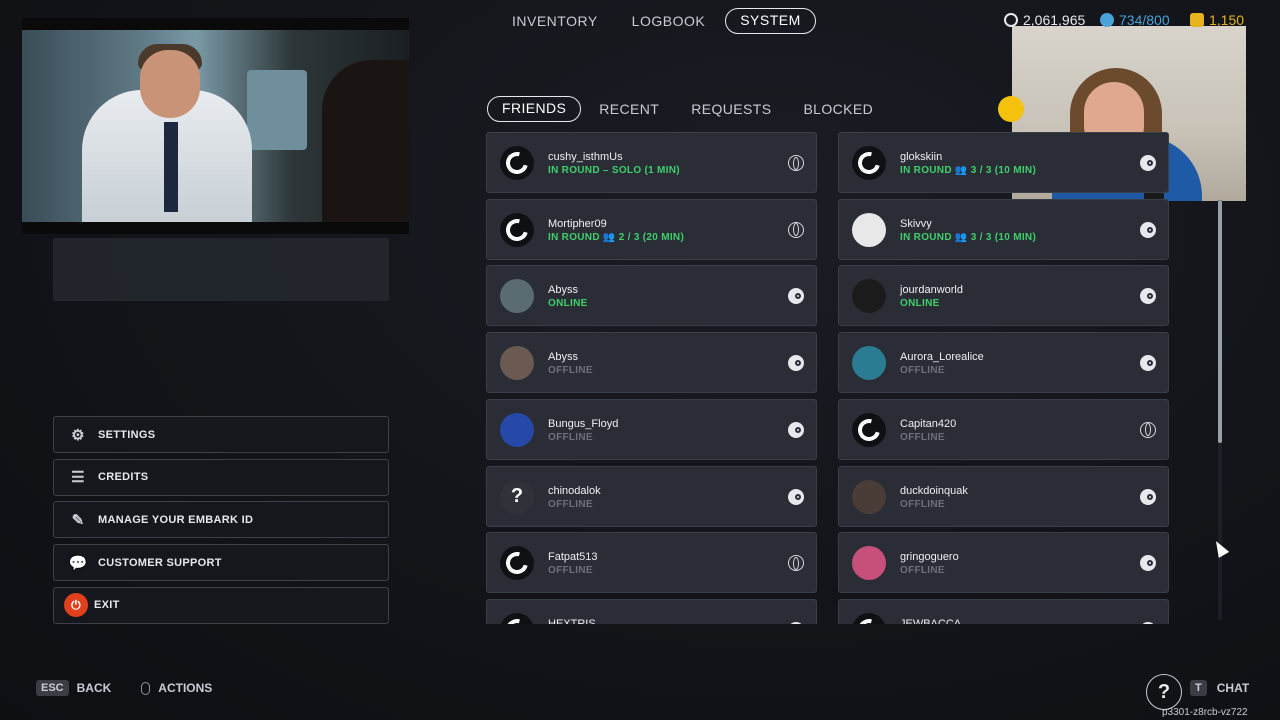  Describe the element at coordinates (1003, 563) in the screenshot. I see `friend-card: gringoguero OFFLINE` at that location.